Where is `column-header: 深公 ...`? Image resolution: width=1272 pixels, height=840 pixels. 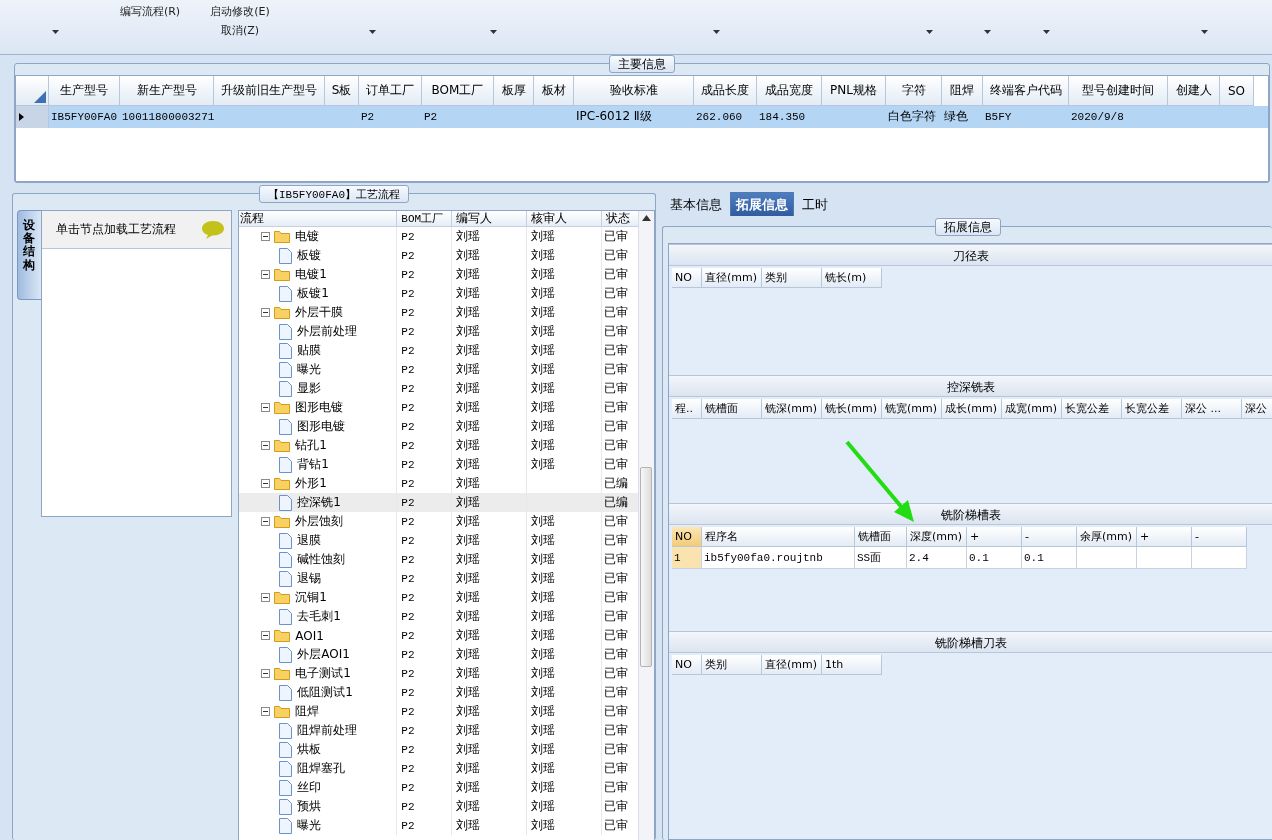 column-header: 深公 ... is located at coordinates (1212, 409).